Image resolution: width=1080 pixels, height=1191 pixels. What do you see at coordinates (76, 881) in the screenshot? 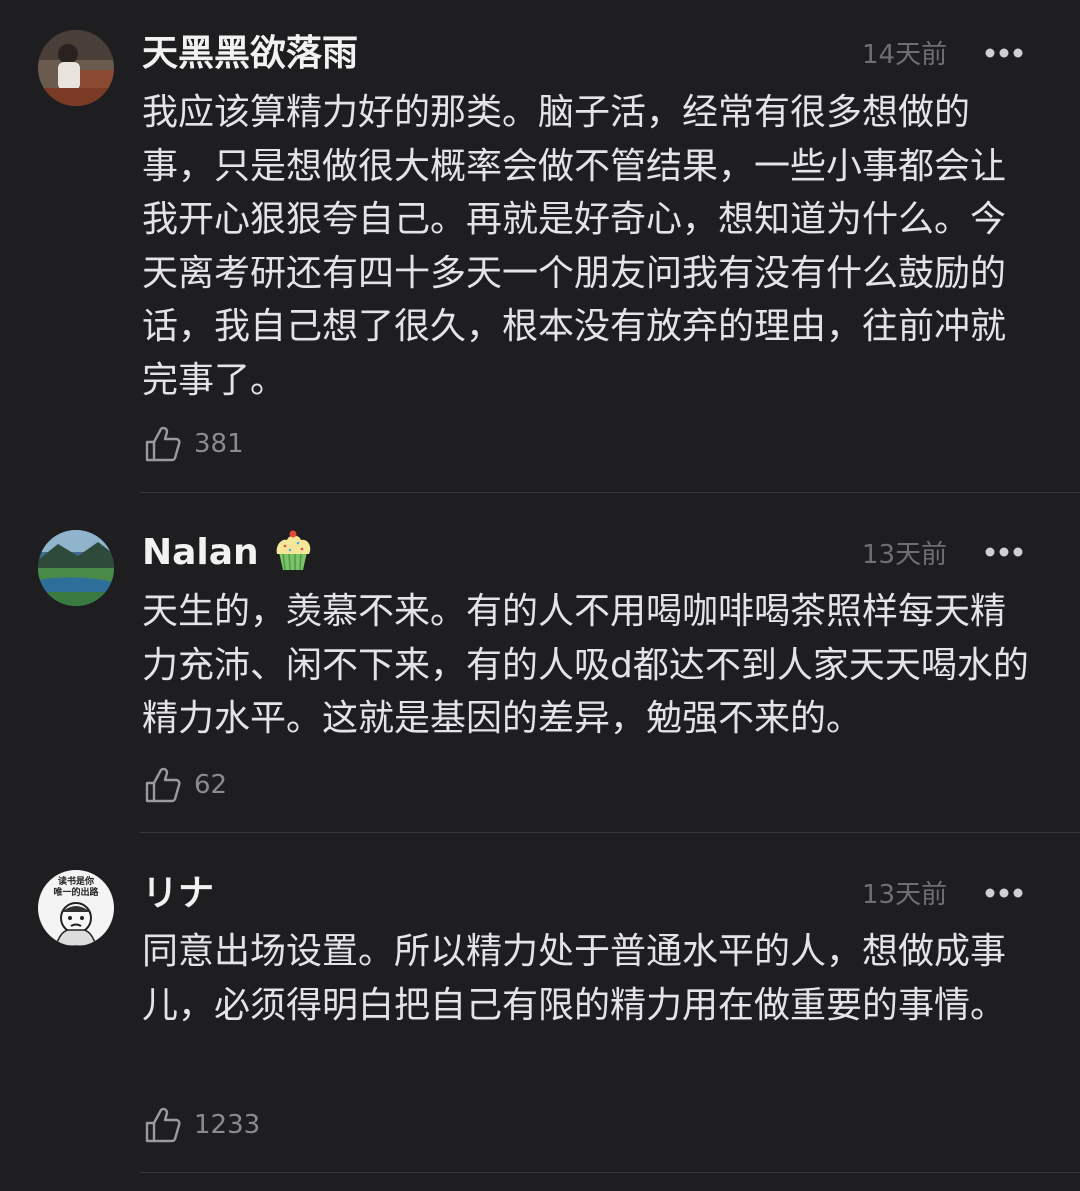
I see `svg-text: 读书是你` at bounding box center [76, 881].